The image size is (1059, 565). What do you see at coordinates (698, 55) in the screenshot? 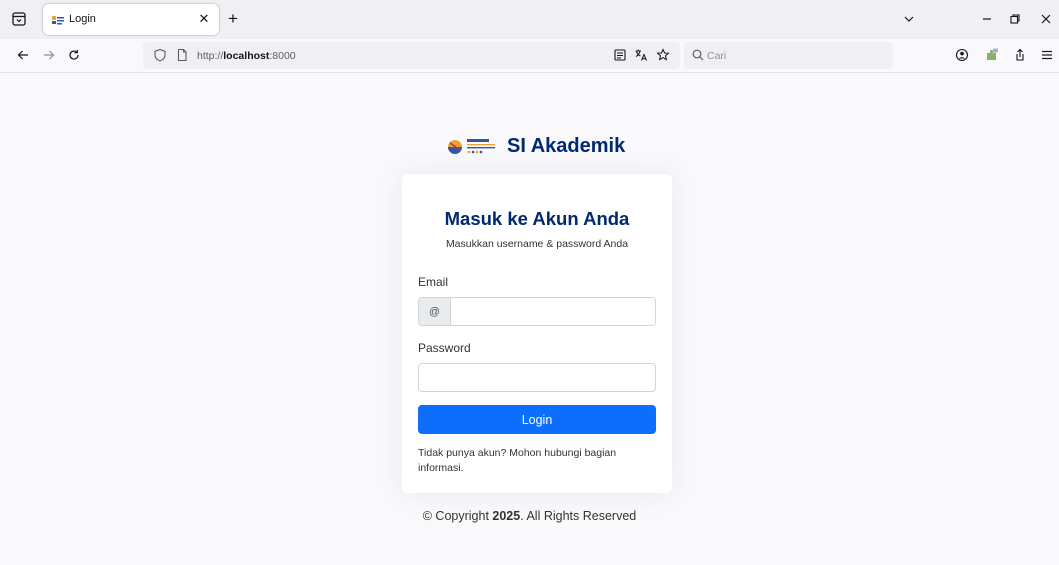
I see `search-icon` at bounding box center [698, 55].